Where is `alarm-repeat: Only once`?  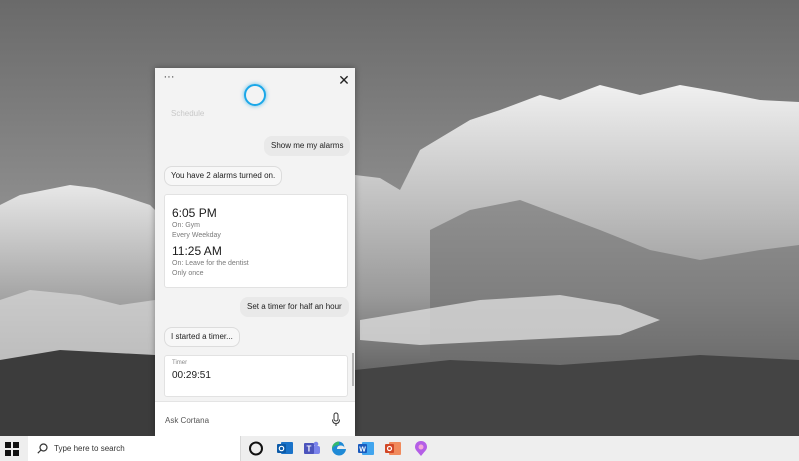
alarm-repeat: Only once is located at coordinates (188, 273).